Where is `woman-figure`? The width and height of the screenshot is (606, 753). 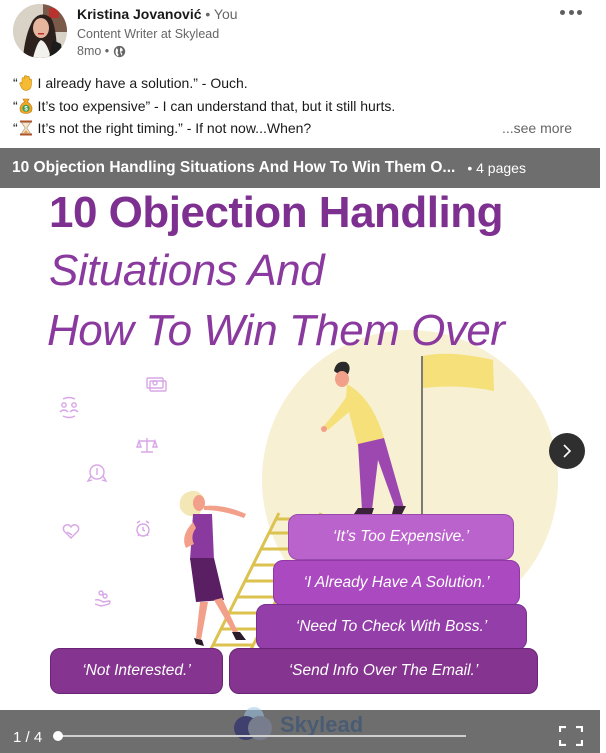 woman-figure is located at coordinates (212, 568).